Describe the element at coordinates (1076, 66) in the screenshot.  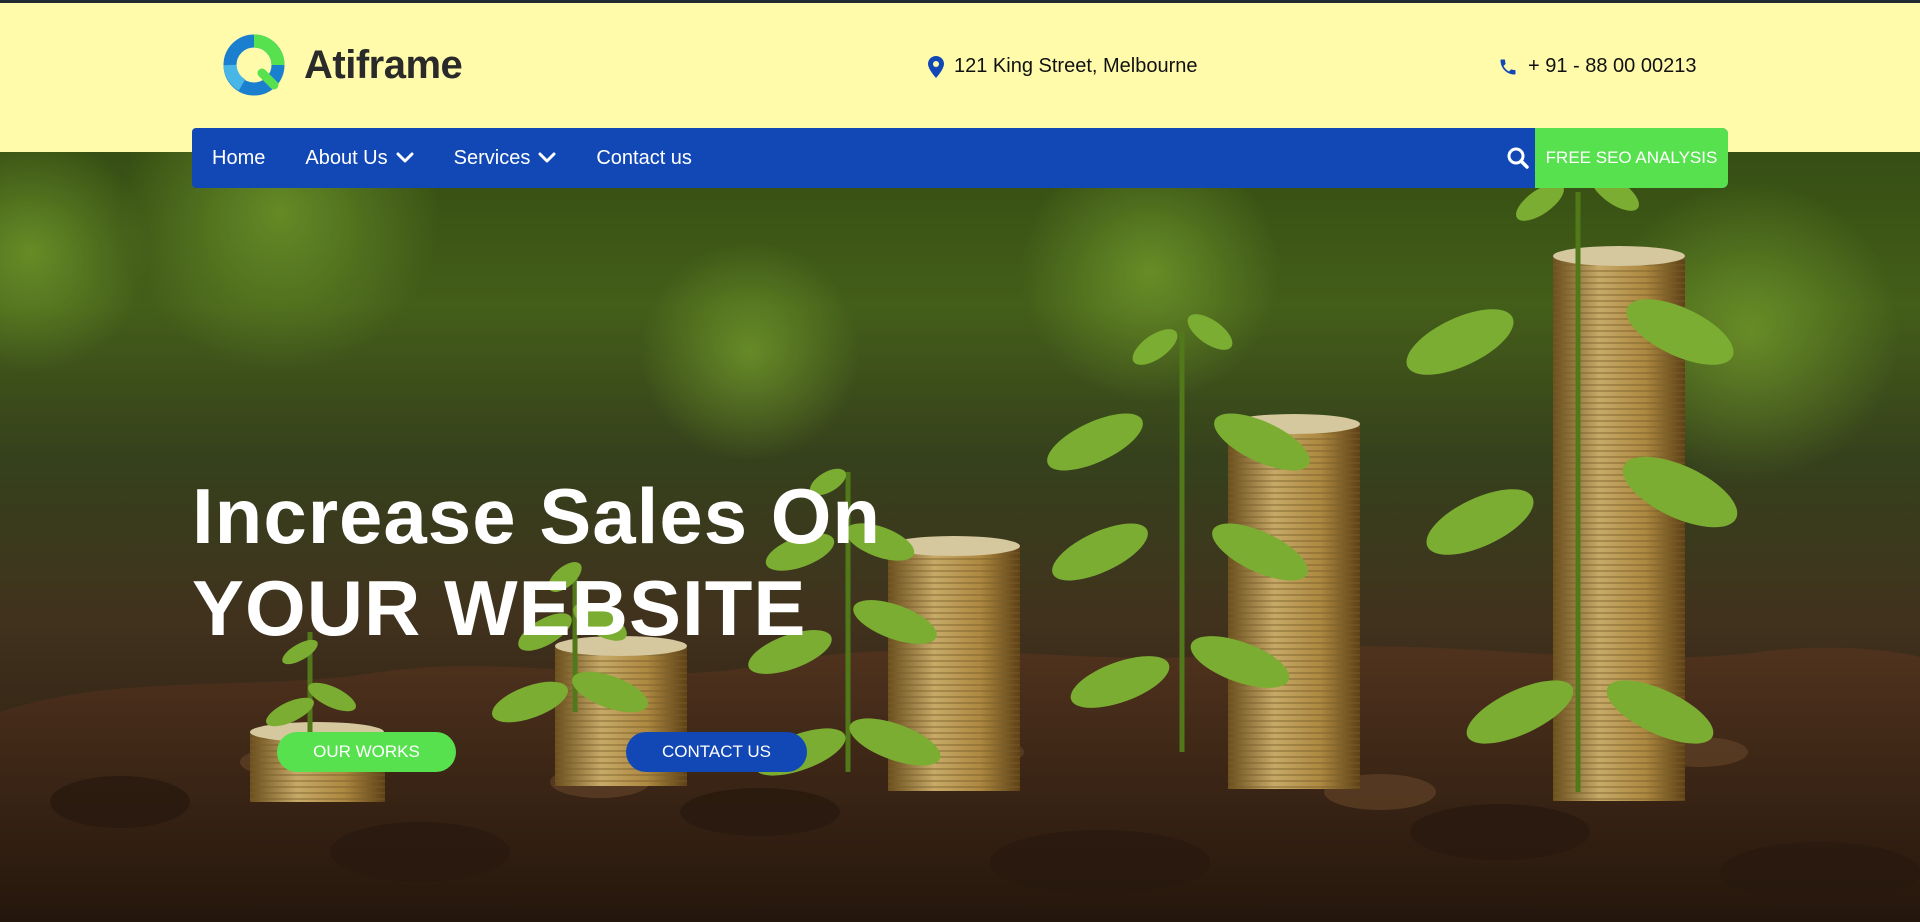
I see `address-text: 121 King Street, Melbourne` at that location.